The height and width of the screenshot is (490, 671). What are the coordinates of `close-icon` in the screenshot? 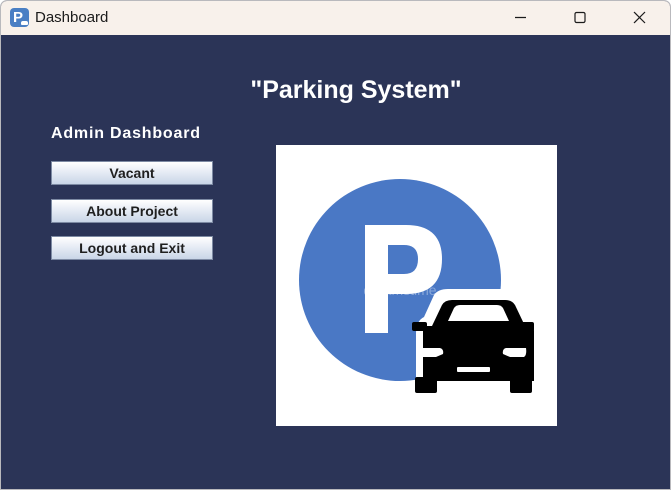 It's located at (639, 17).